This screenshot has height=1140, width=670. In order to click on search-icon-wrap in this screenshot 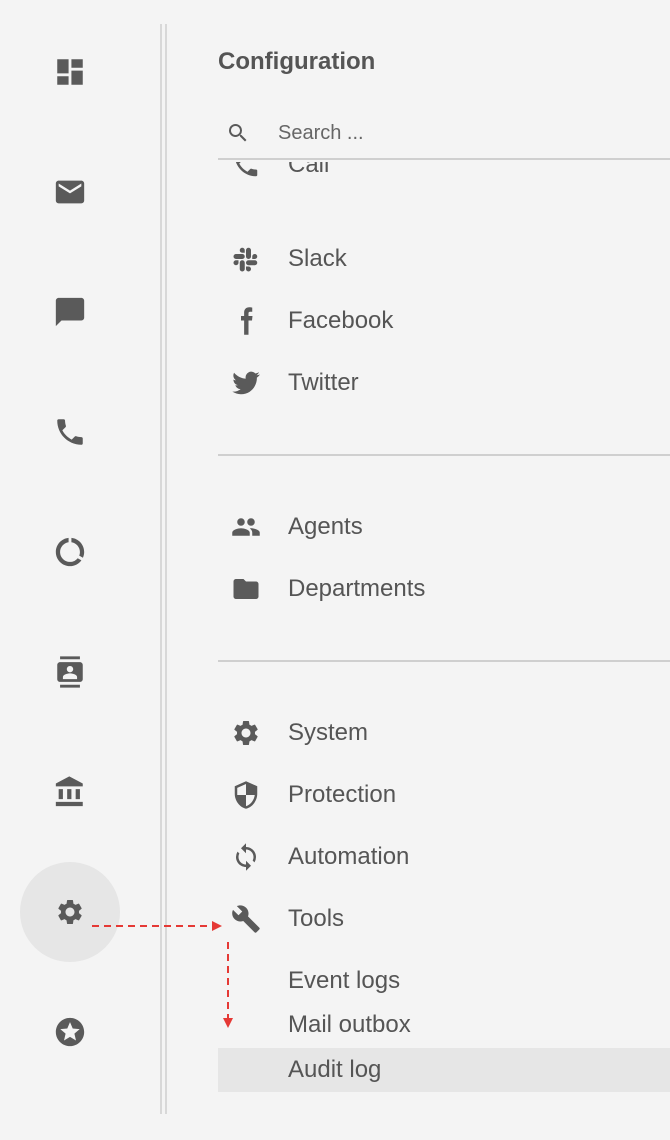, I will do `click(238, 133)`.